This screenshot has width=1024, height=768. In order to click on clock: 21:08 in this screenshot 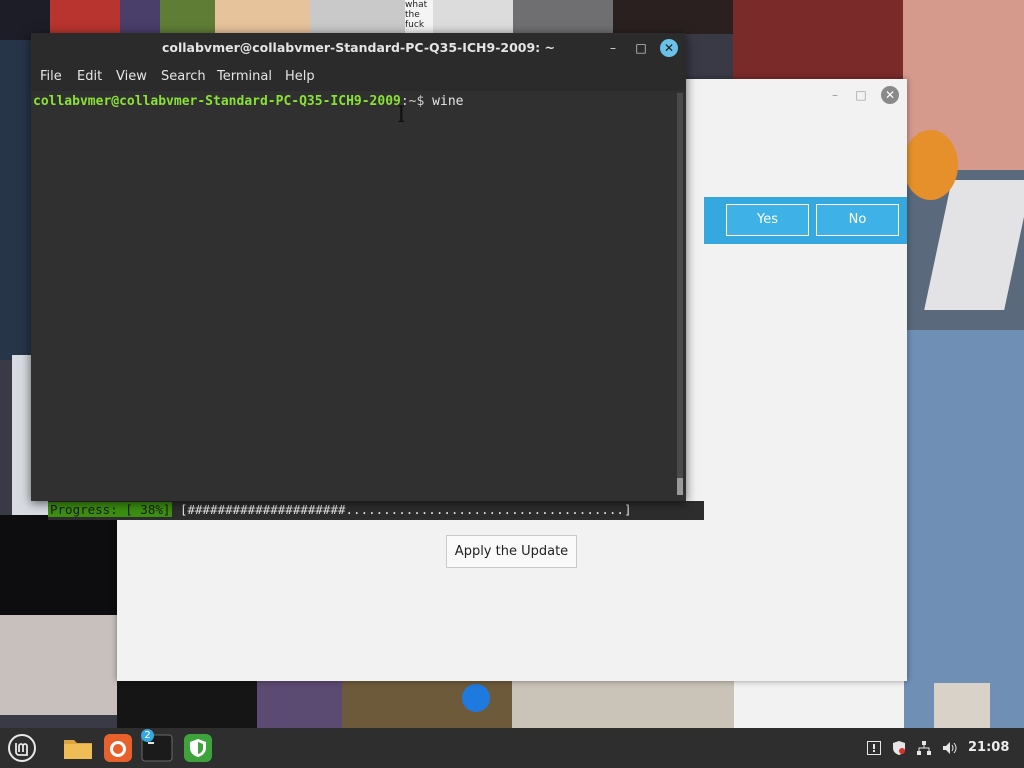, I will do `click(988, 748)`.